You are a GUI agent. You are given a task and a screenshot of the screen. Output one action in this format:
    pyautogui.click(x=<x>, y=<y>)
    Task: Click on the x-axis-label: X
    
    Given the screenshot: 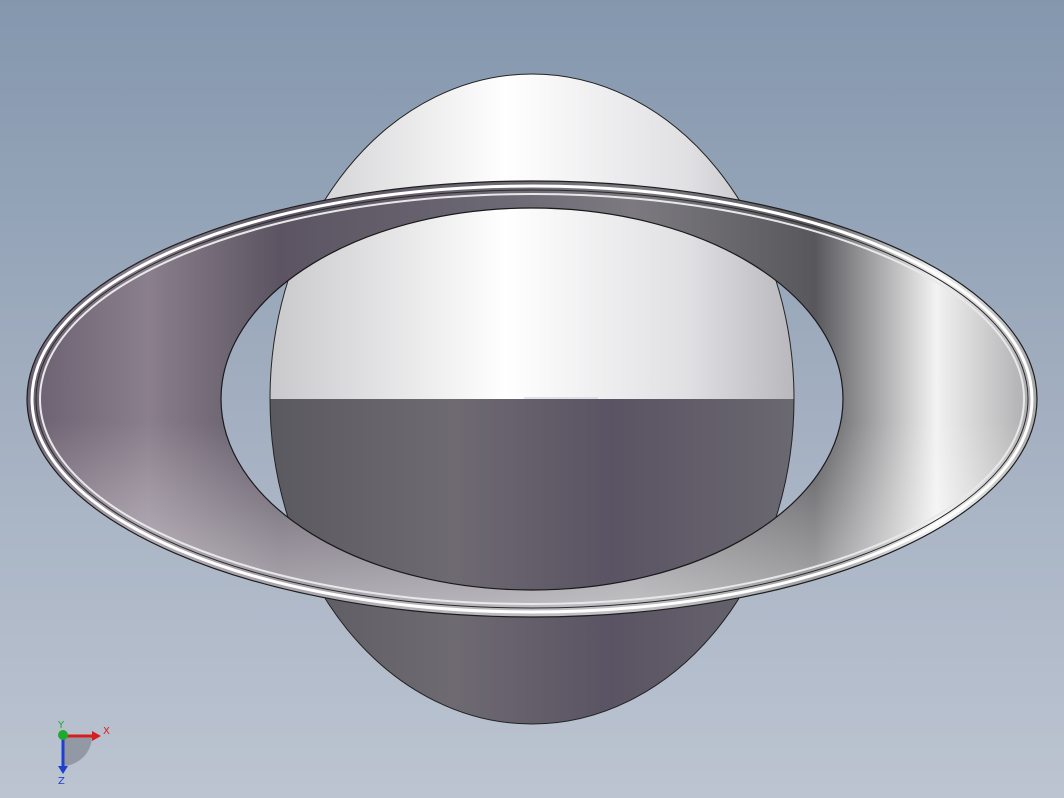 What is the action you would take?
    pyautogui.click(x=106, y=731)
    